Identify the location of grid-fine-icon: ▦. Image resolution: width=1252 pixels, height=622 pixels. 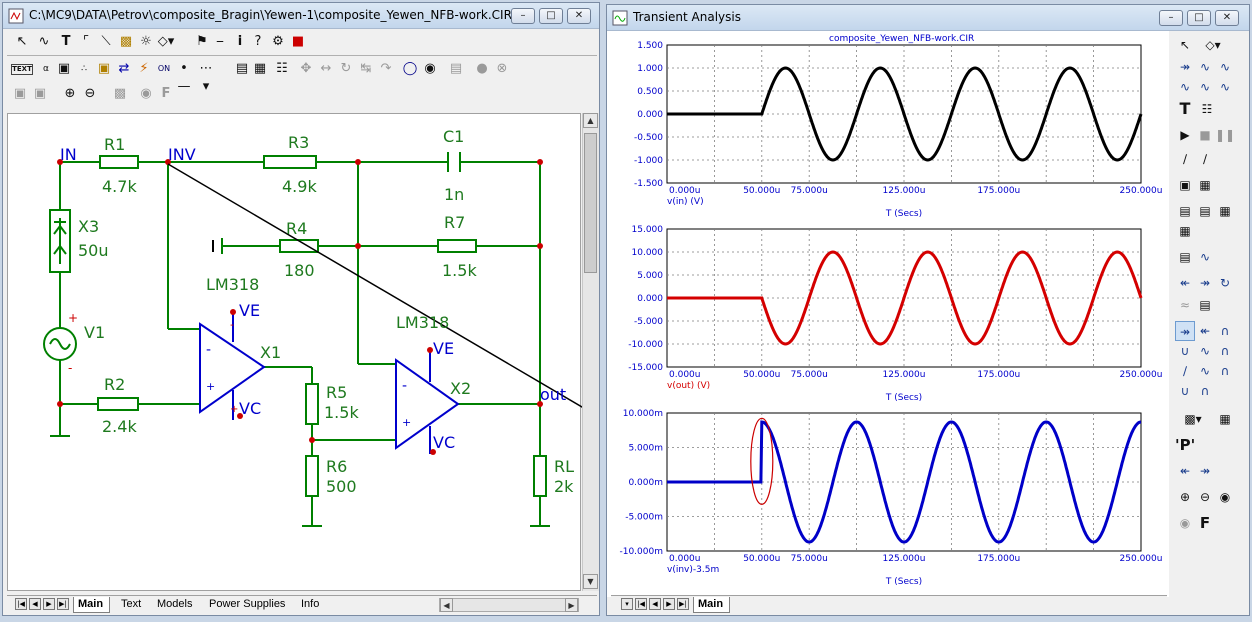
(1225, 211).